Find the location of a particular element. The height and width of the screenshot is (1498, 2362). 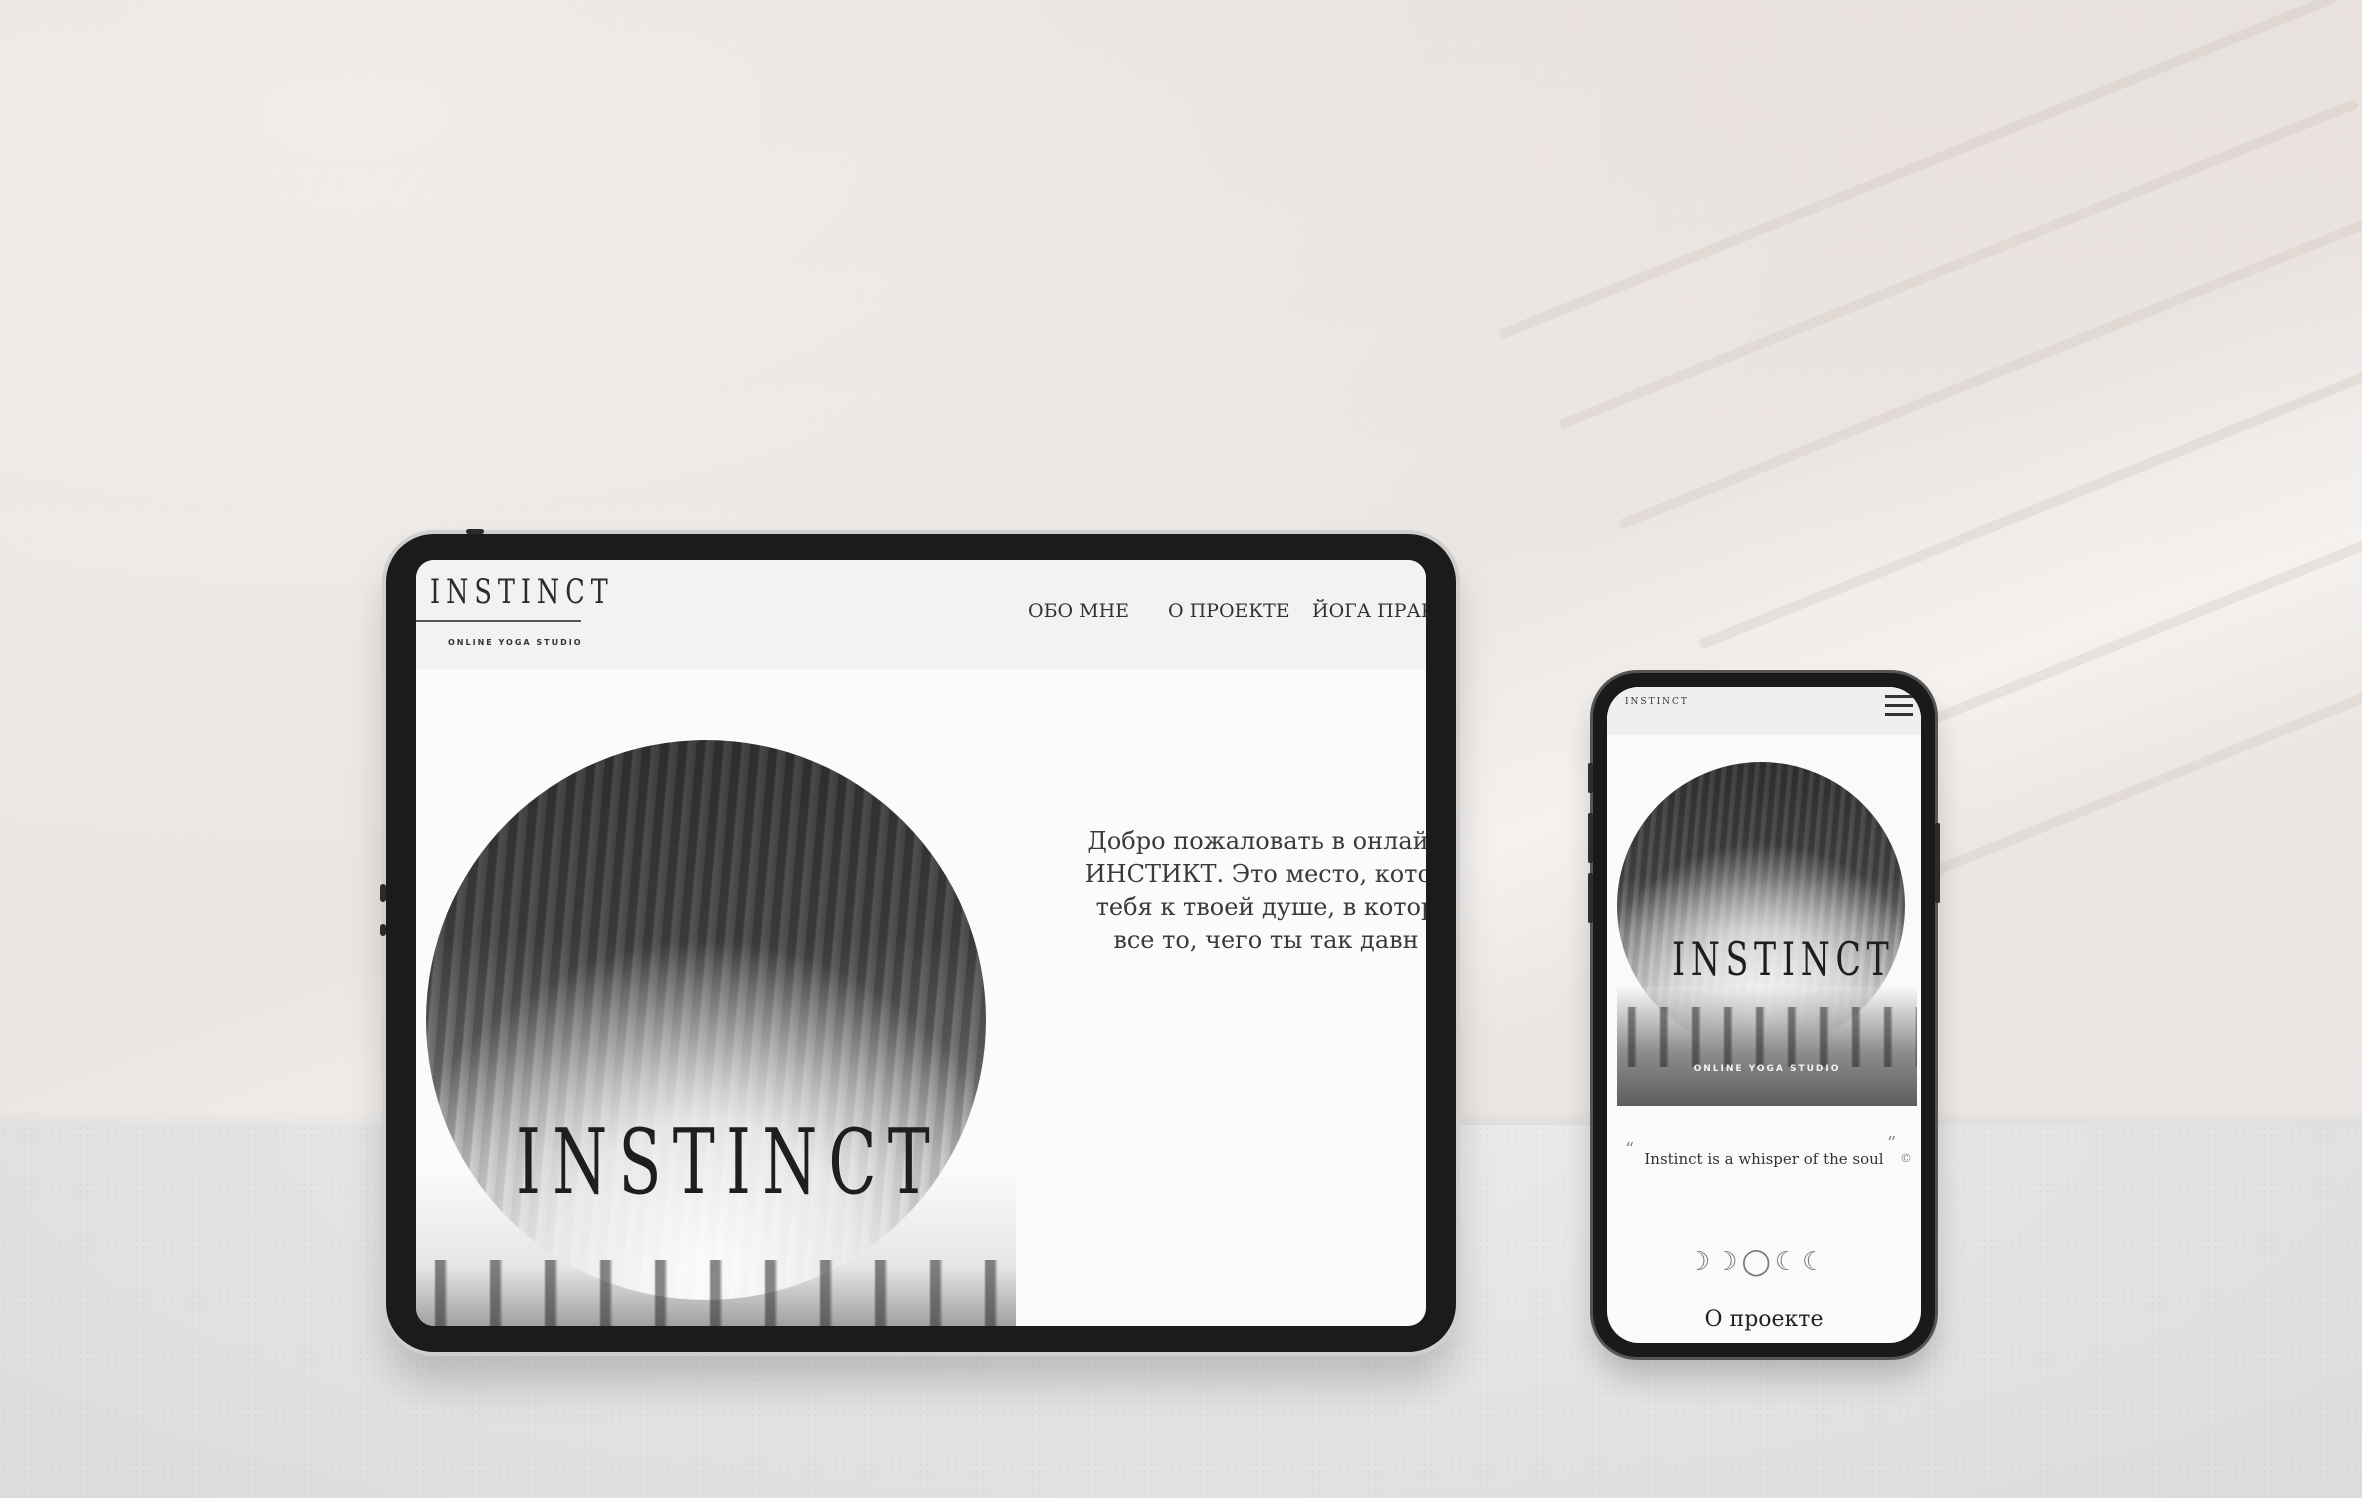

quote-text: Instinct is a whisper of the soul is located at coordinates (1764, 1159).